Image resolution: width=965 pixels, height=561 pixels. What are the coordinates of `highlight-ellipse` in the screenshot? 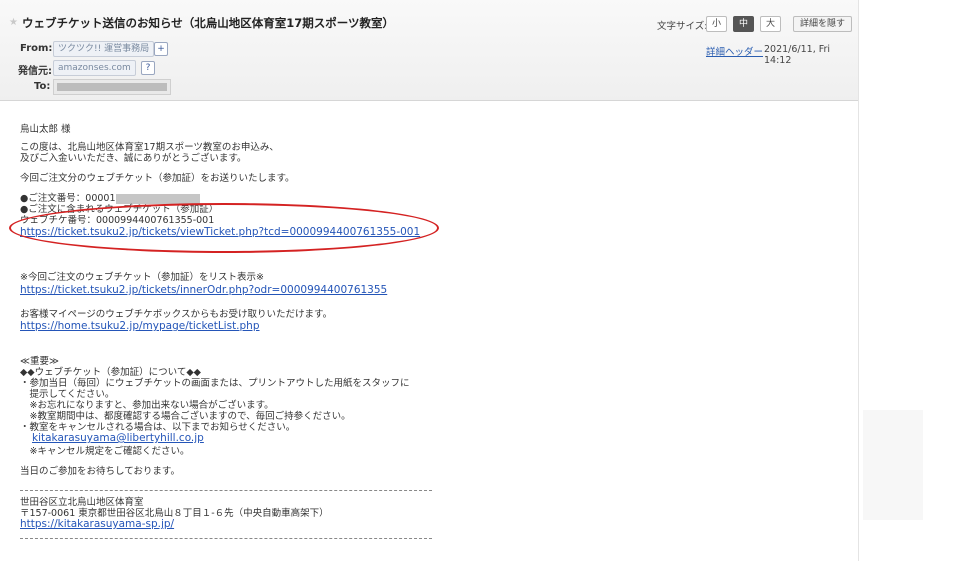 It's located at (224, 228).